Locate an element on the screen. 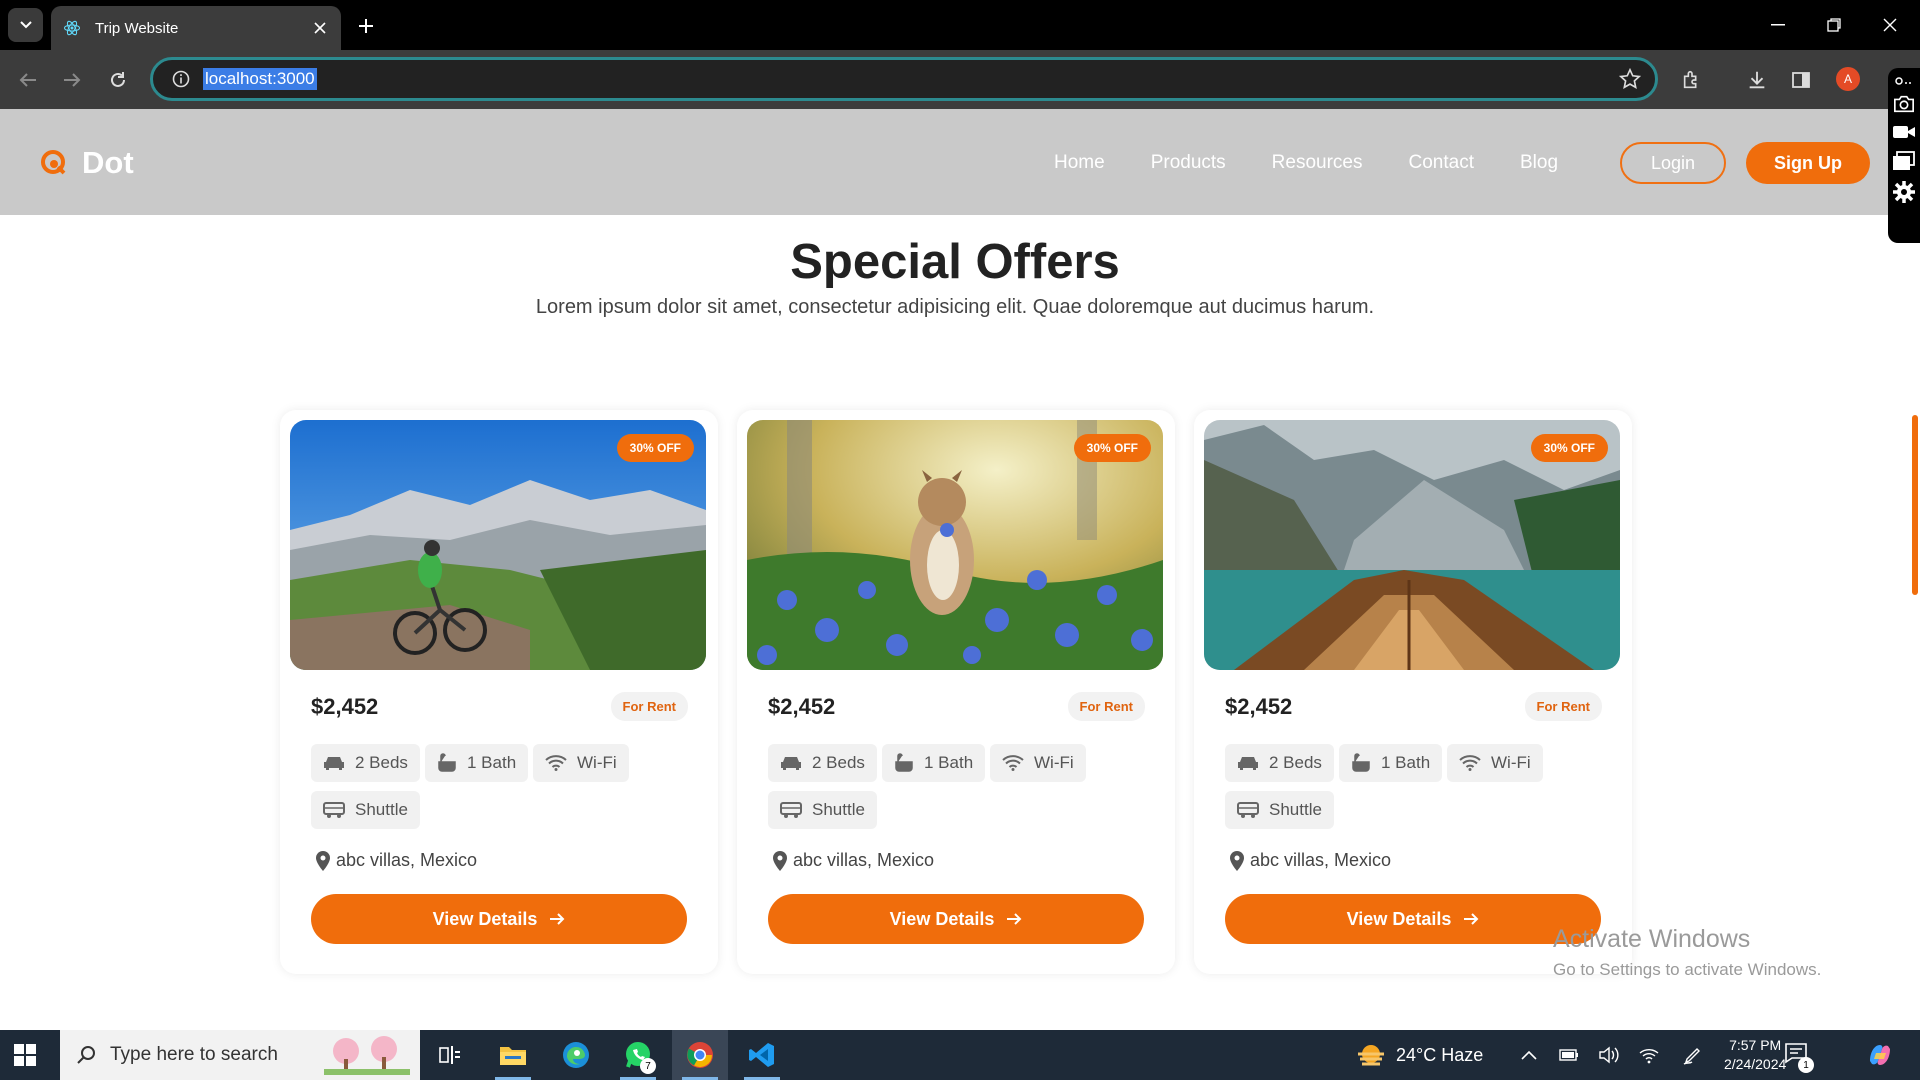 The width and height of the screenshot is (1920, 1080). volume-icon is located at coordinates (1609, 1055).